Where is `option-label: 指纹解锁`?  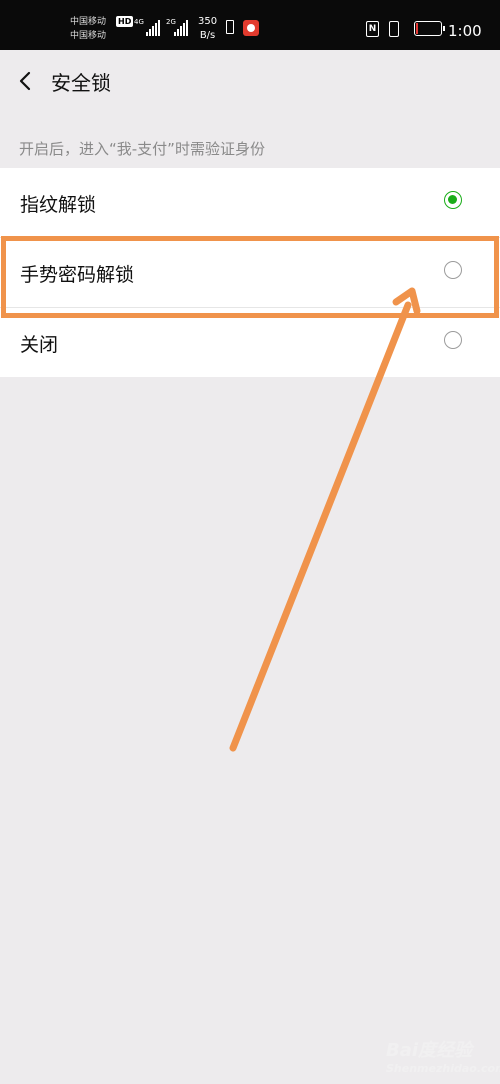
option-label: 指纹解锁 is located at coordinates (58, 205).